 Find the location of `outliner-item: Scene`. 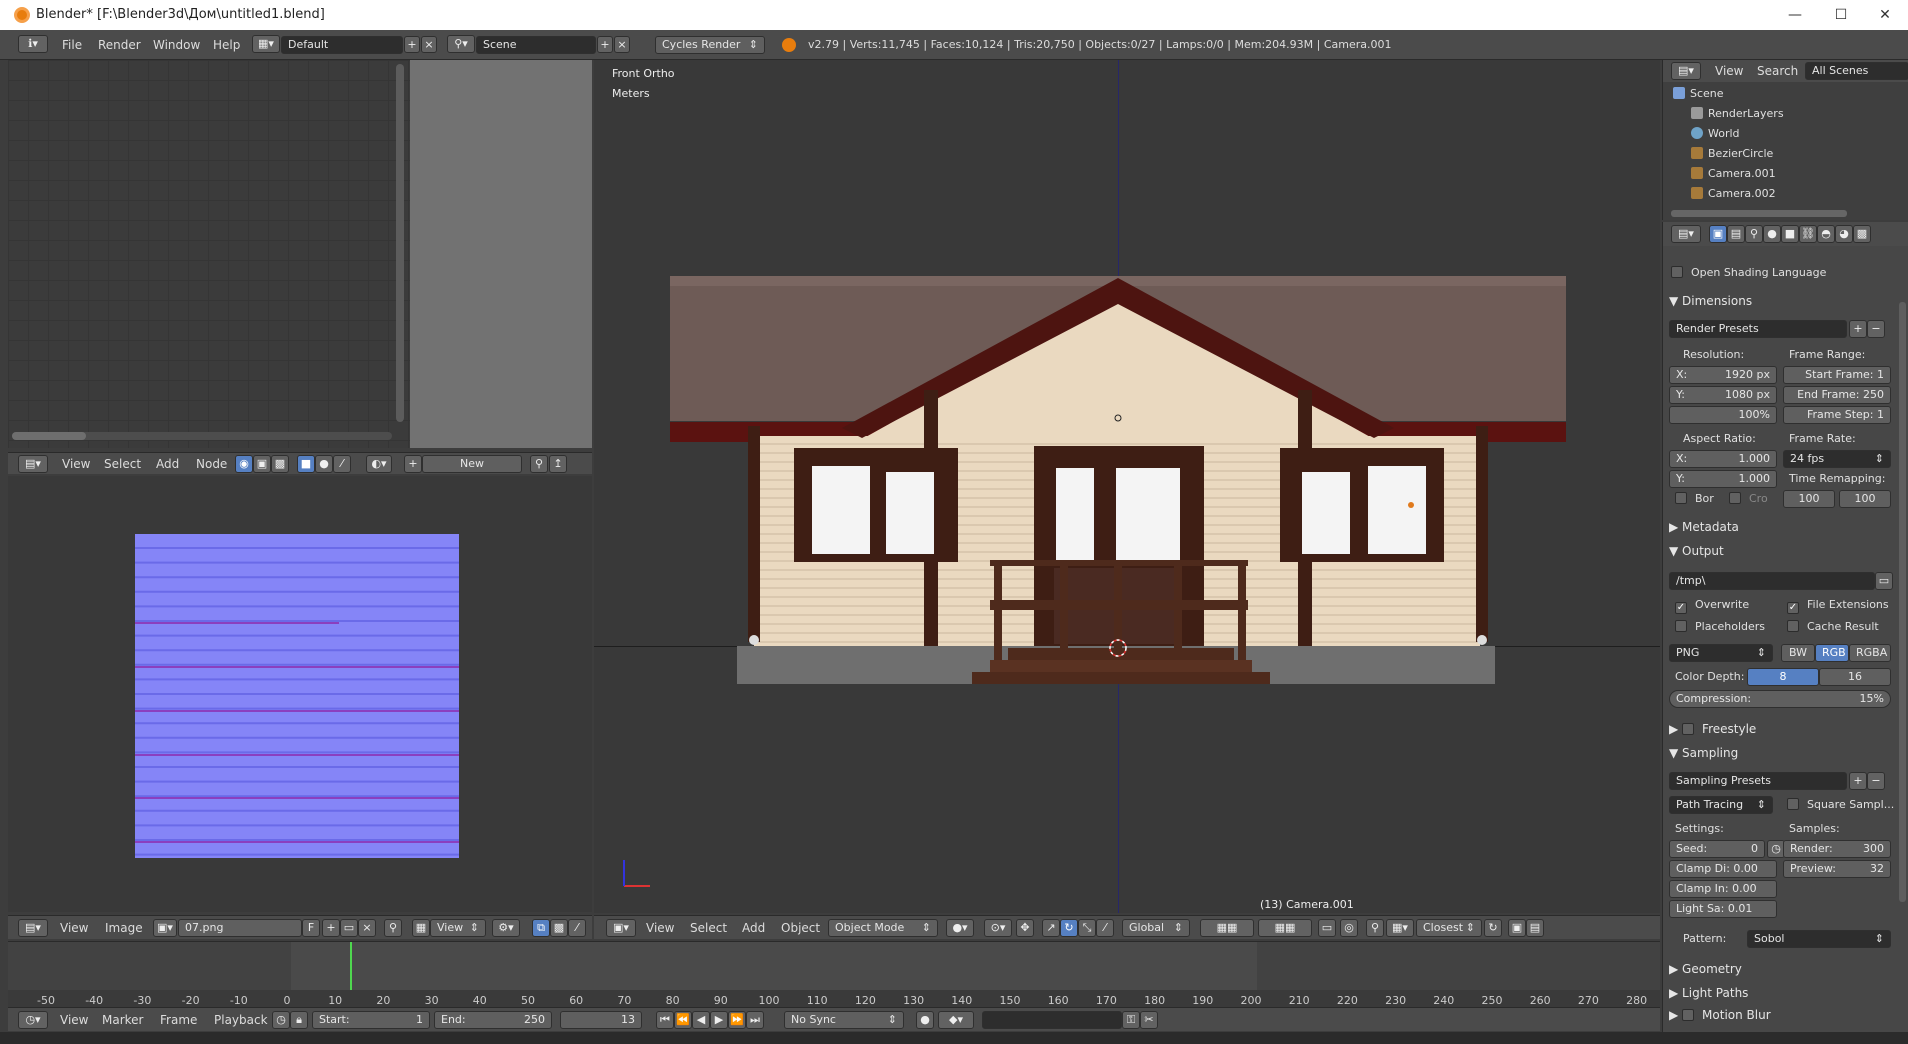

outliner-item: Scene is located at coordinates (1698, 94).